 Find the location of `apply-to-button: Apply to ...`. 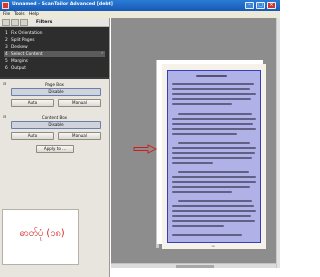

apply-to-button: Apply to ... is located at coordinates (55, 149).